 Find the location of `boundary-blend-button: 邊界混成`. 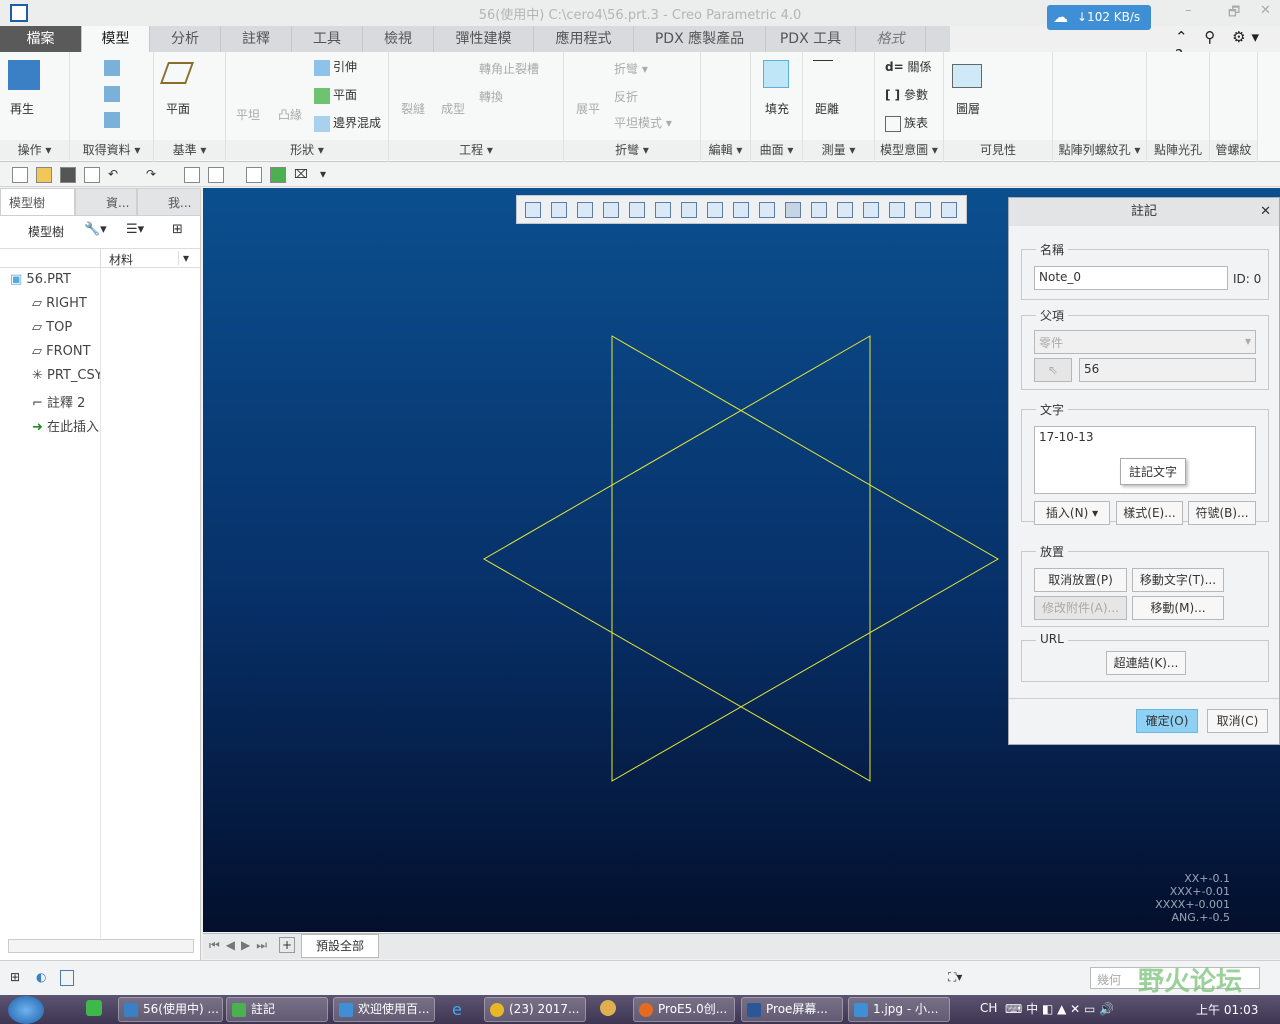

boundary-blend-button: 邊界混成 is located at coordinates (357, 123).